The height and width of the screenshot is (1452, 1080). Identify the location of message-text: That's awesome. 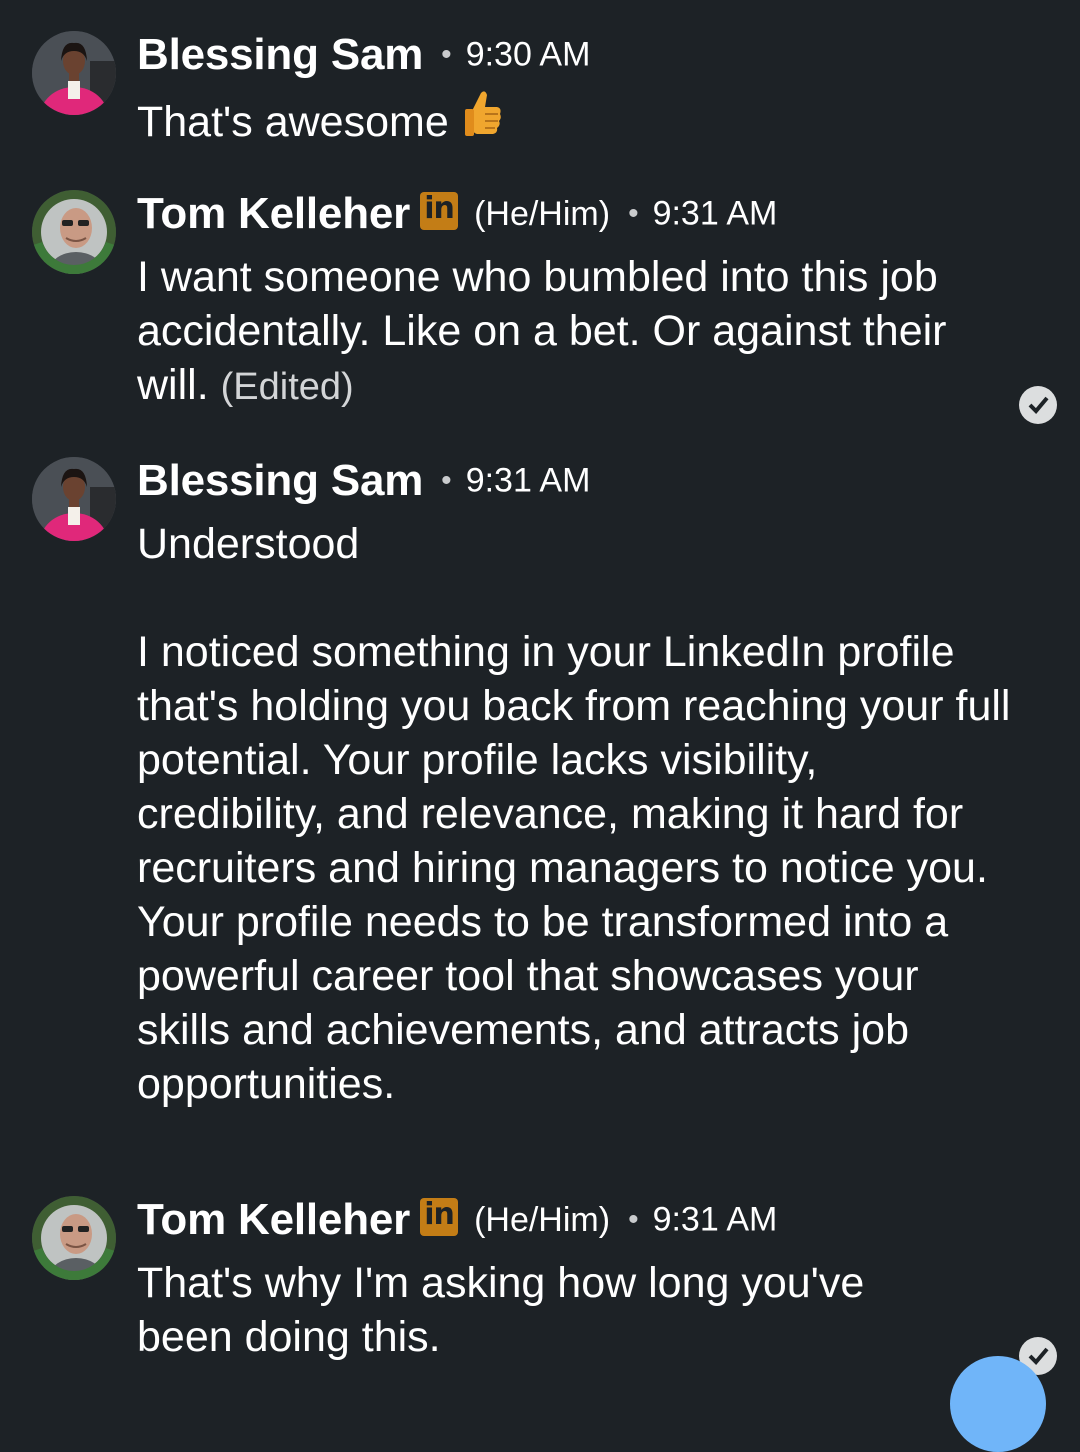
(293, 121).